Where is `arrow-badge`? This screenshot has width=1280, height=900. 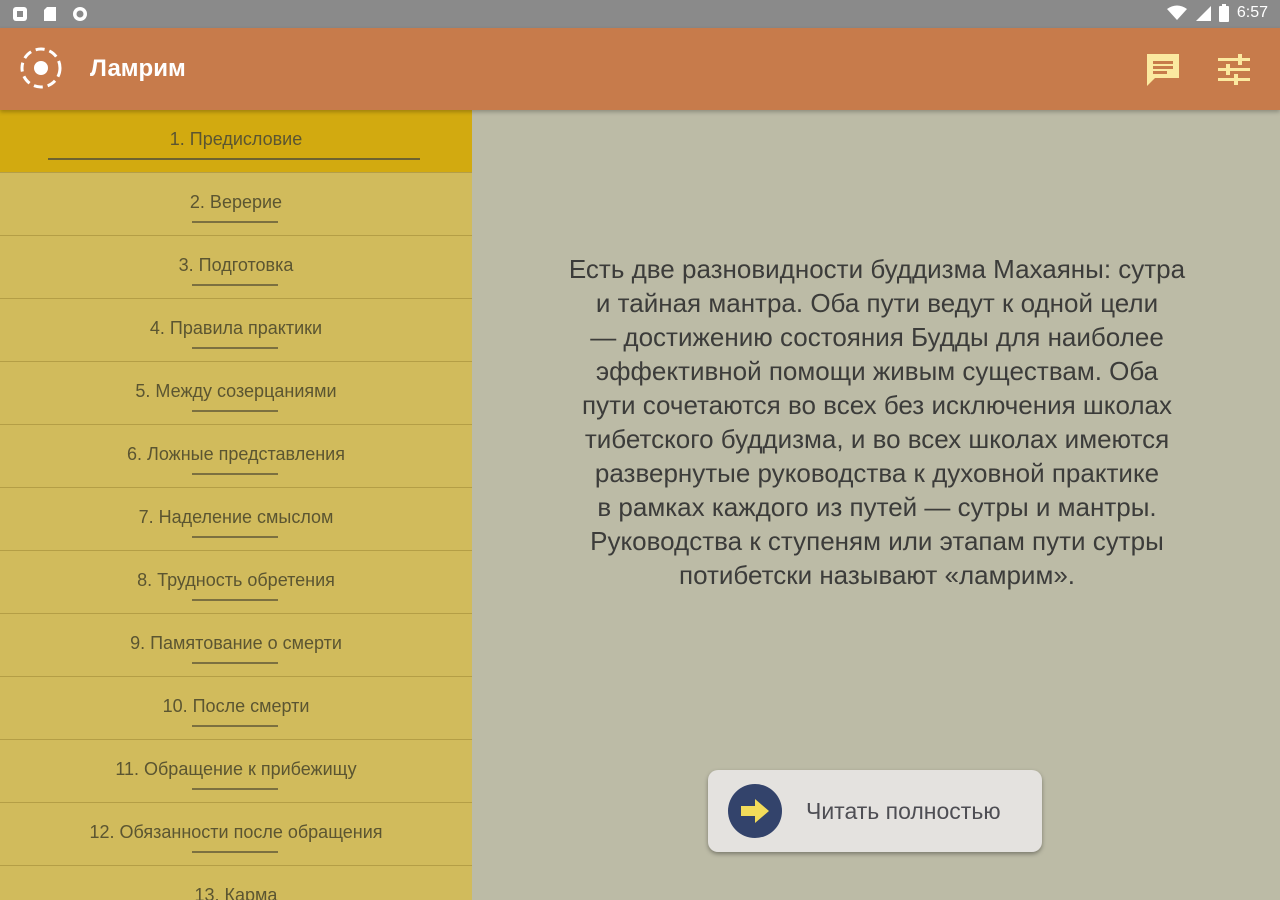
arrow-badge is located at coordinates (755, 811).